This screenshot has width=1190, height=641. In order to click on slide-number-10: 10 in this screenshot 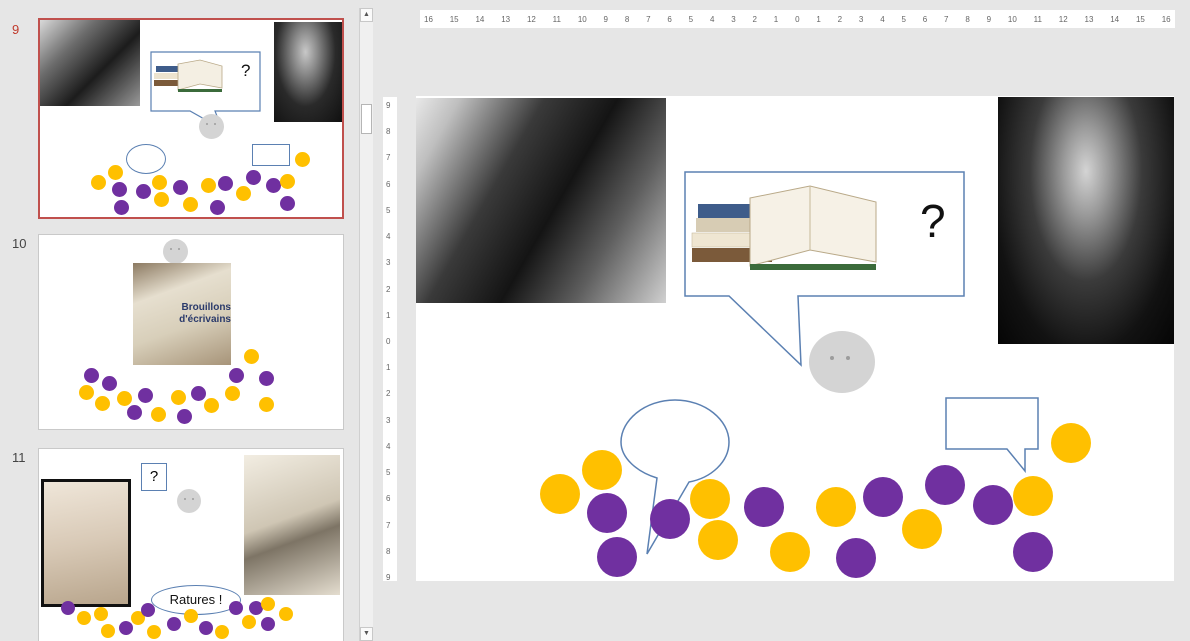, I will do `click(19, 243)`.